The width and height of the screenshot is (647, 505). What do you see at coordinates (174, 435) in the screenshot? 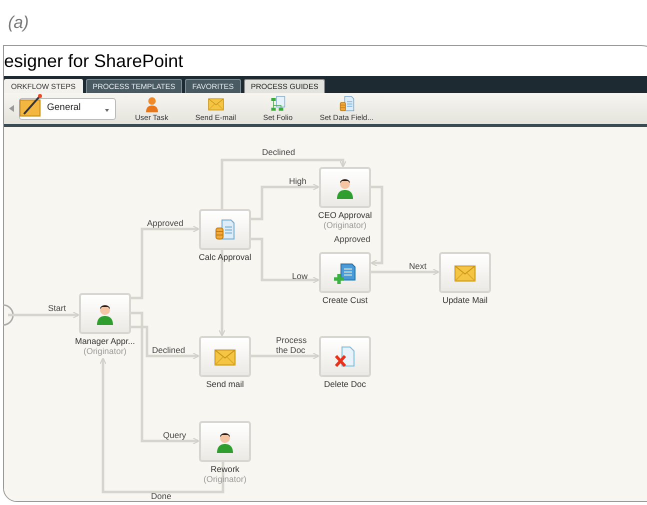
I see `connector-label: Query` at bounding box center [174, 435].